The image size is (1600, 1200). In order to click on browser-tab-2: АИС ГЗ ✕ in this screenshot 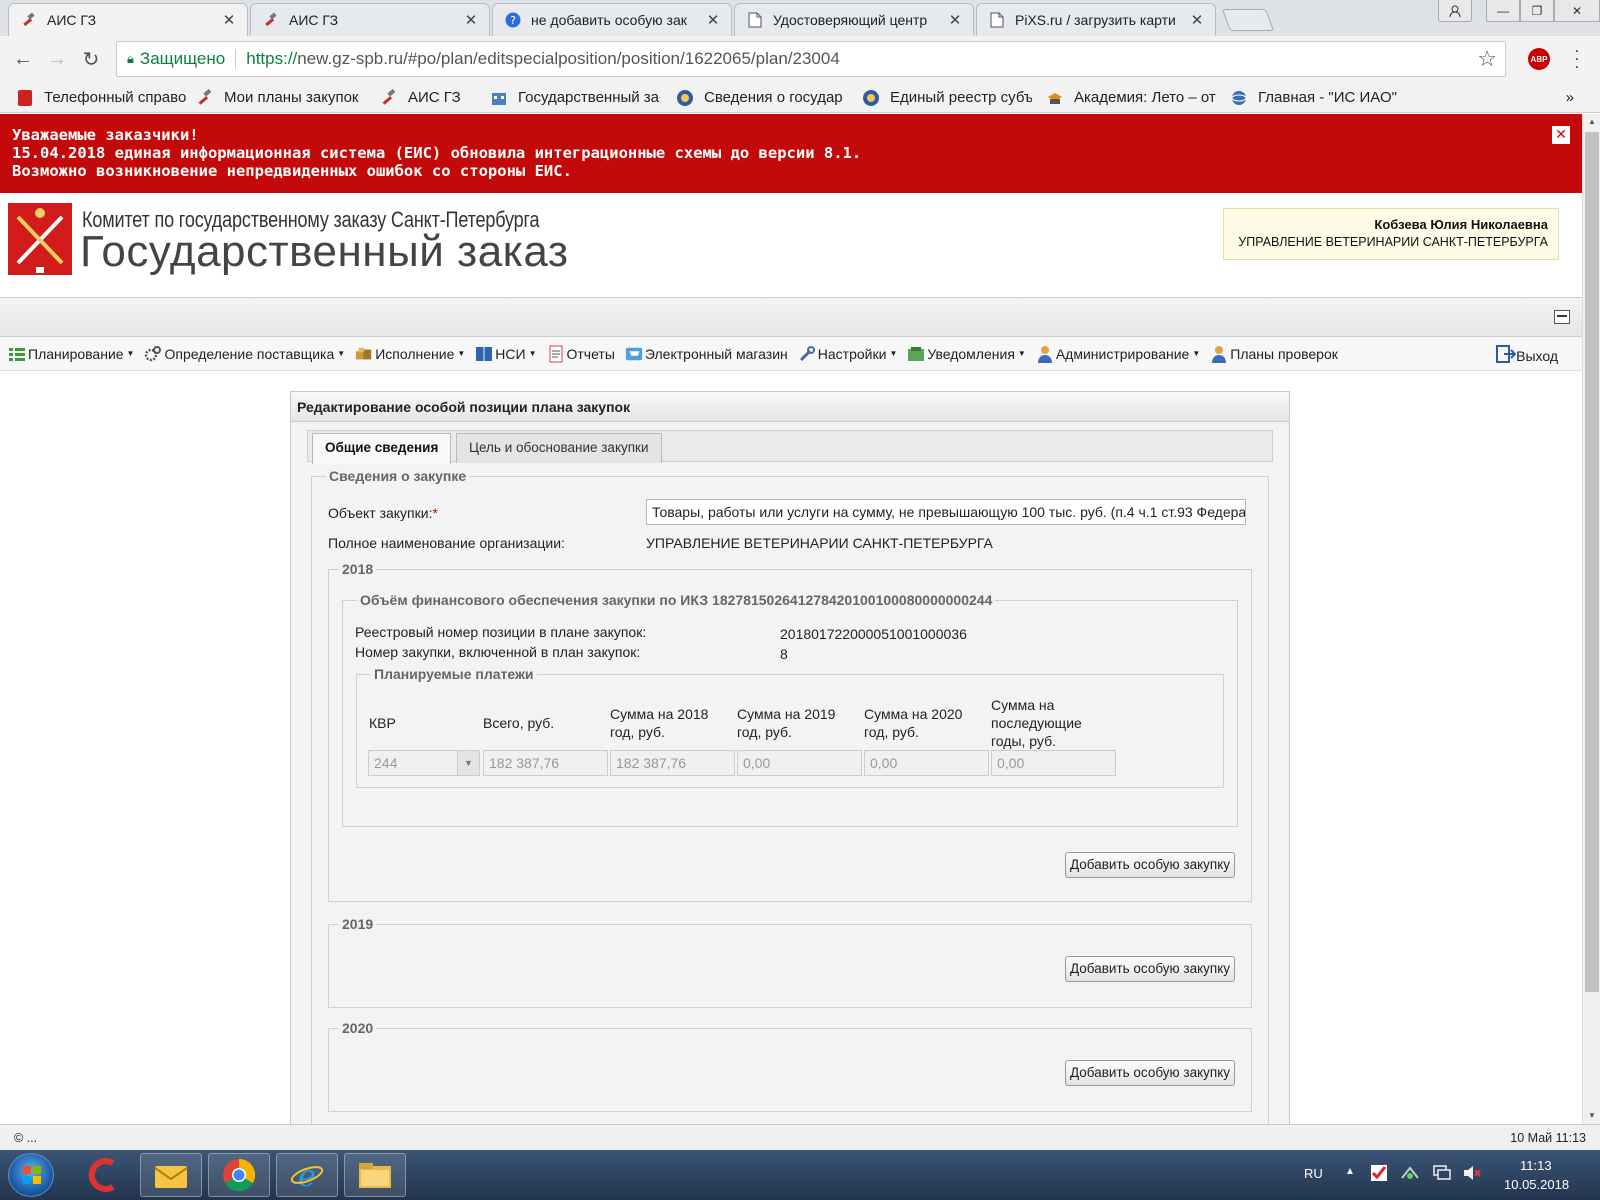, I will do `click(370, 19)`.